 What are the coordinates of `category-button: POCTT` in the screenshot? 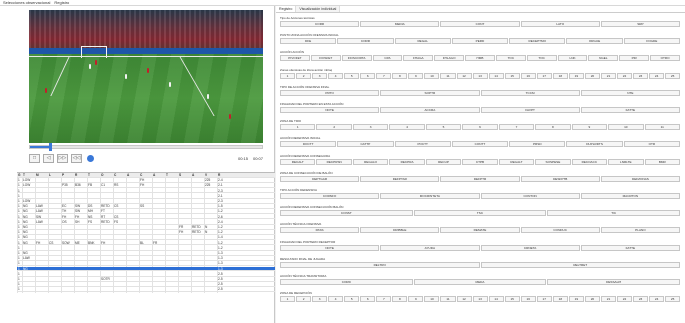 It's located at (422, 144).